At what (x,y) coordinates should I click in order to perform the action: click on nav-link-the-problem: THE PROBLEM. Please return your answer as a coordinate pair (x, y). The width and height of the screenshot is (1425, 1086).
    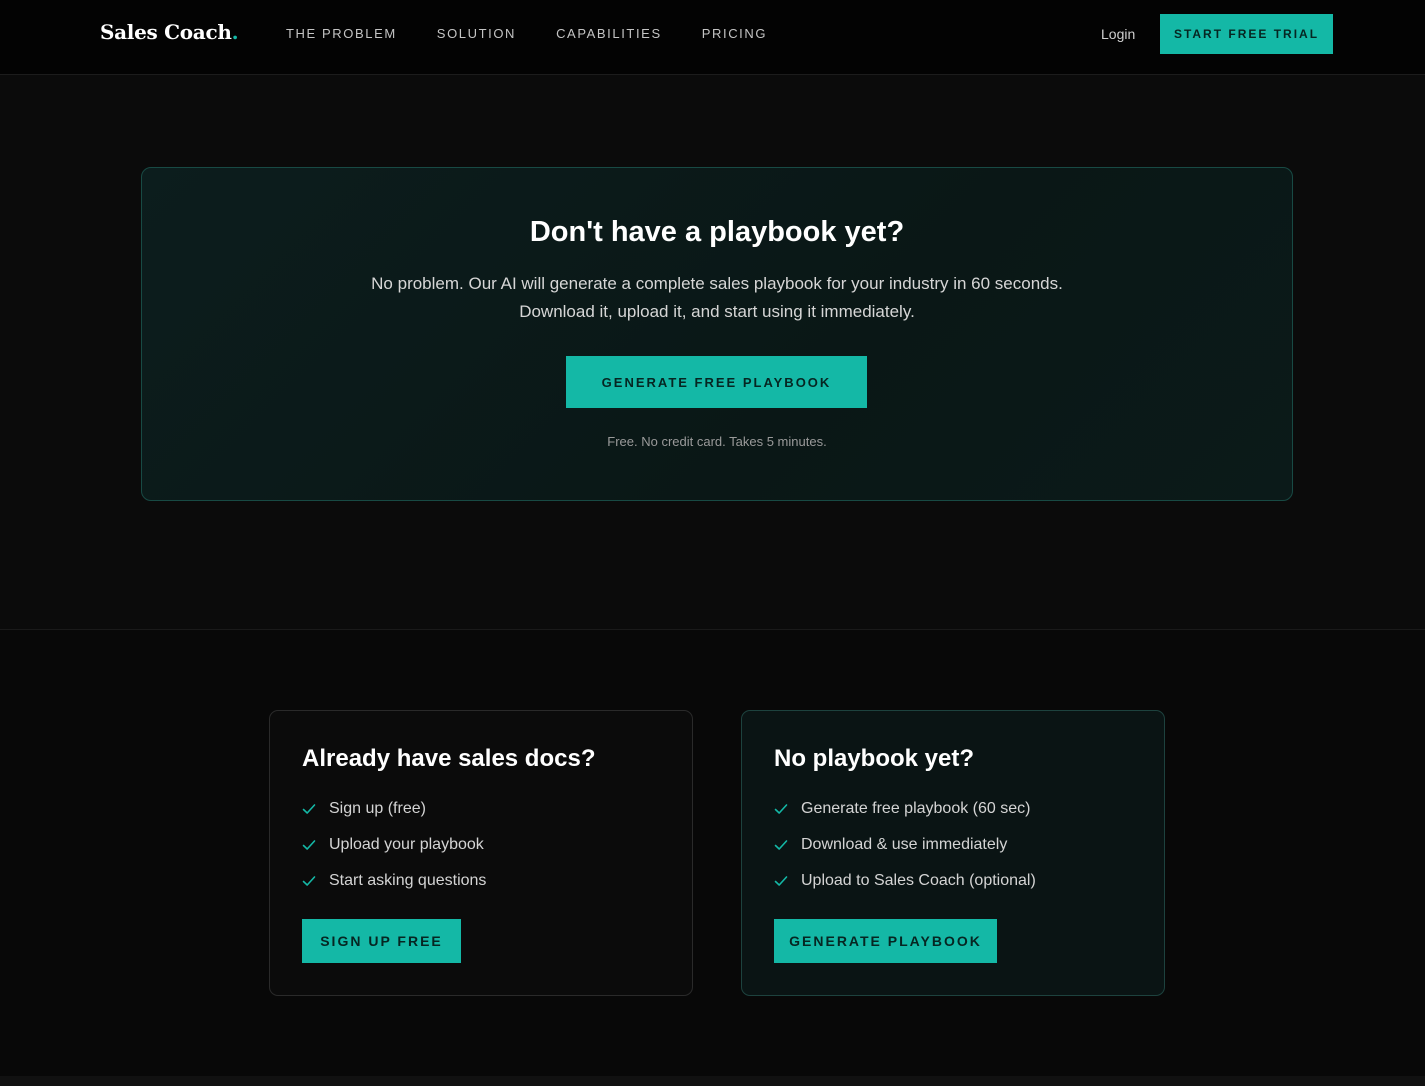
    Looking at the image, I should click on (341, 33).